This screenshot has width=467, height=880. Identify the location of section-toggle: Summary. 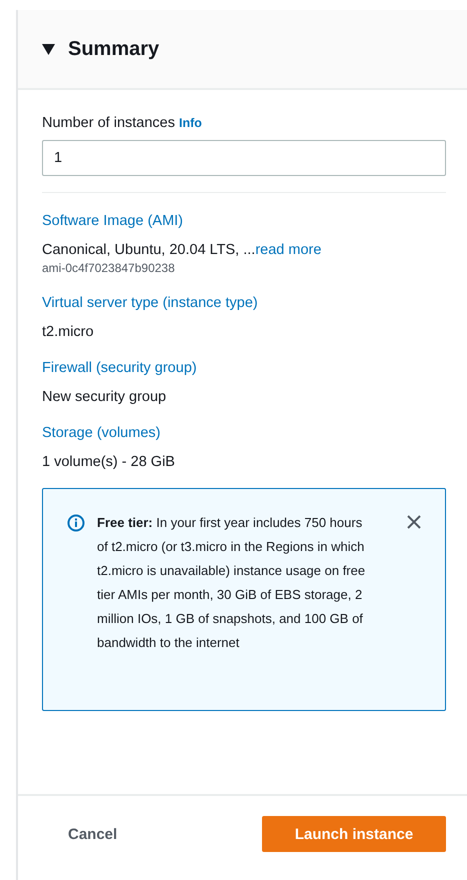
(101, 49).